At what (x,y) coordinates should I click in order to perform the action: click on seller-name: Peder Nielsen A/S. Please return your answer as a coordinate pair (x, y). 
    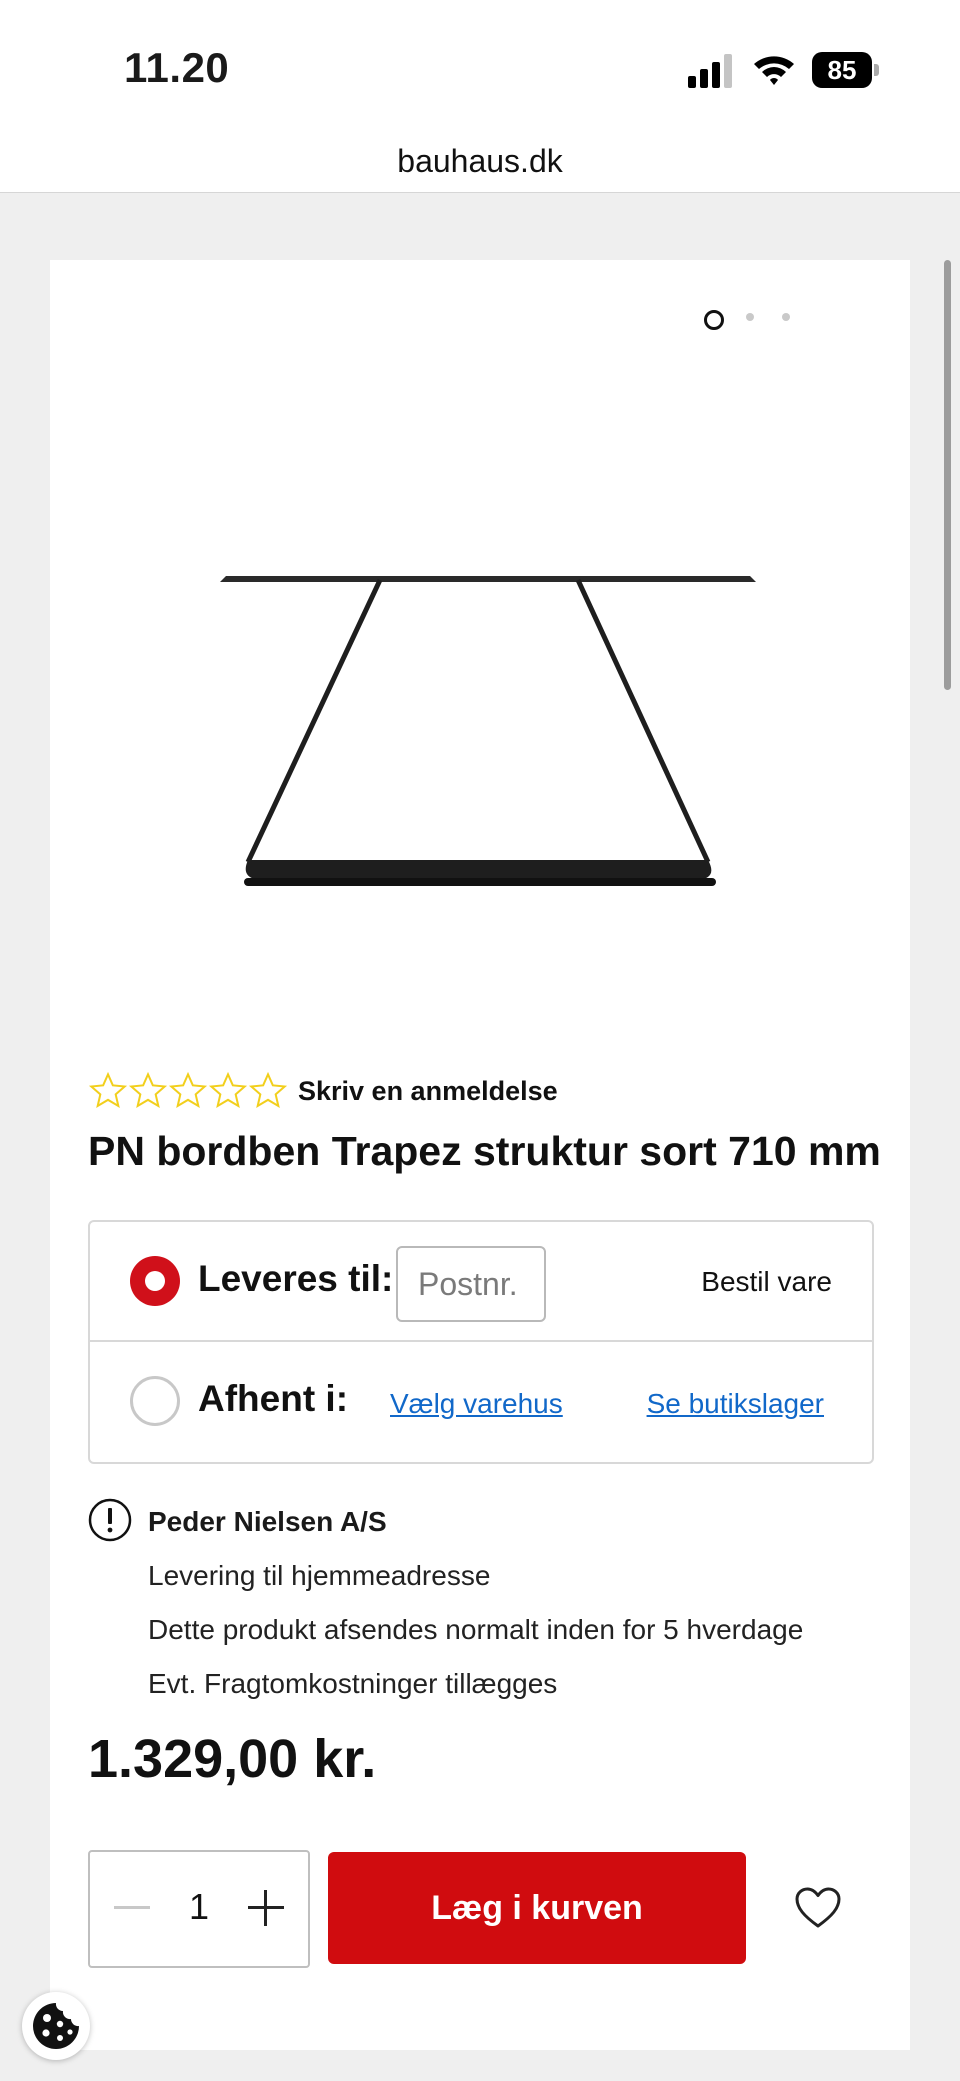
    Looking at the image, I should click on (267, 1521).